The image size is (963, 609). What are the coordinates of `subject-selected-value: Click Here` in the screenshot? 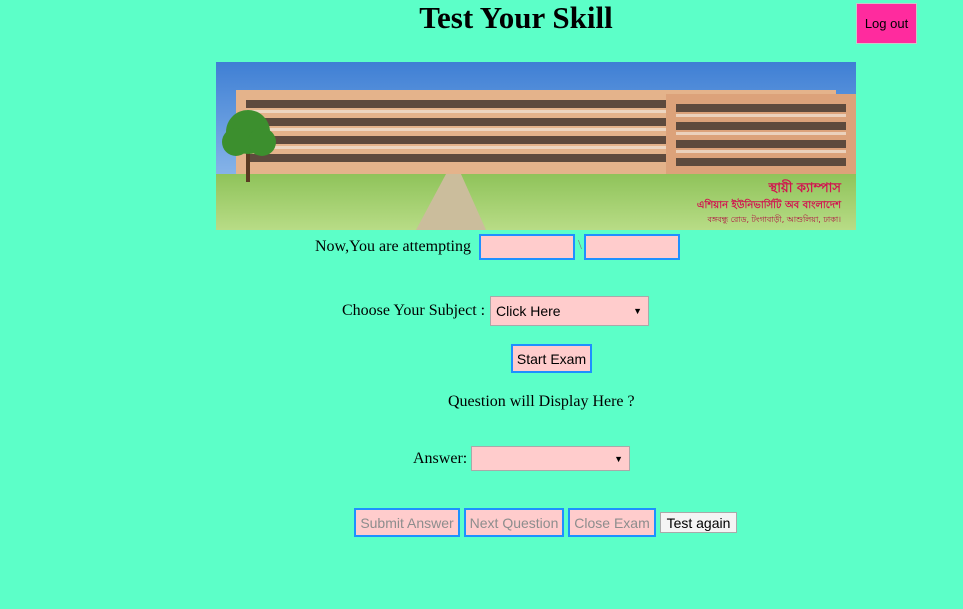 It's located at (528, 311).